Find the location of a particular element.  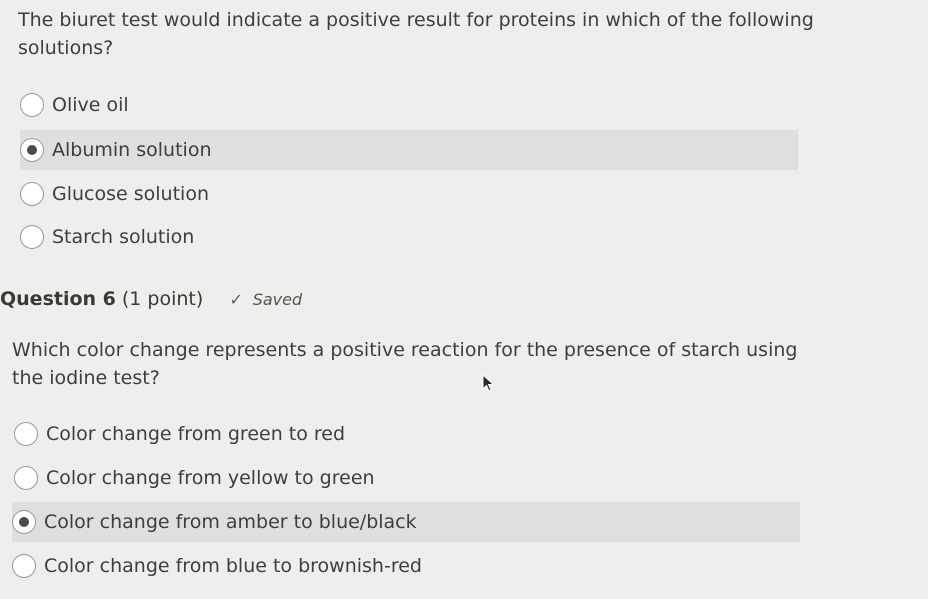

saved-label: Saved is located at coordinates (277, 299).